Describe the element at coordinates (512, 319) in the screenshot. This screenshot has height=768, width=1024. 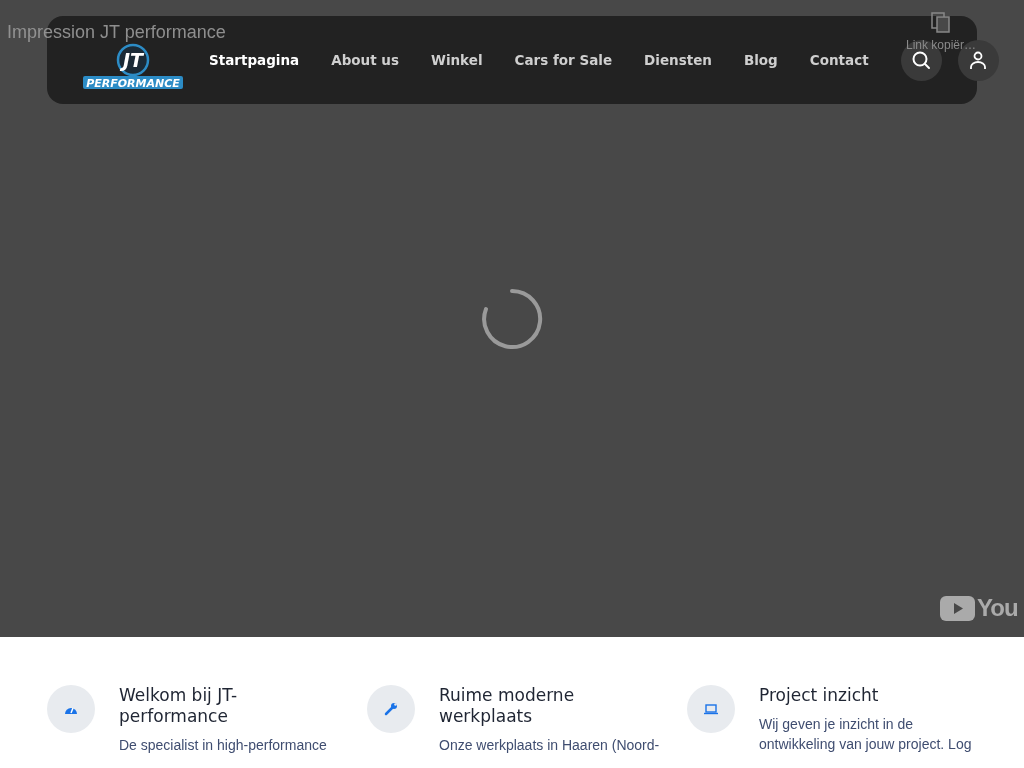
I see `loading-spinner-icon` at that location.